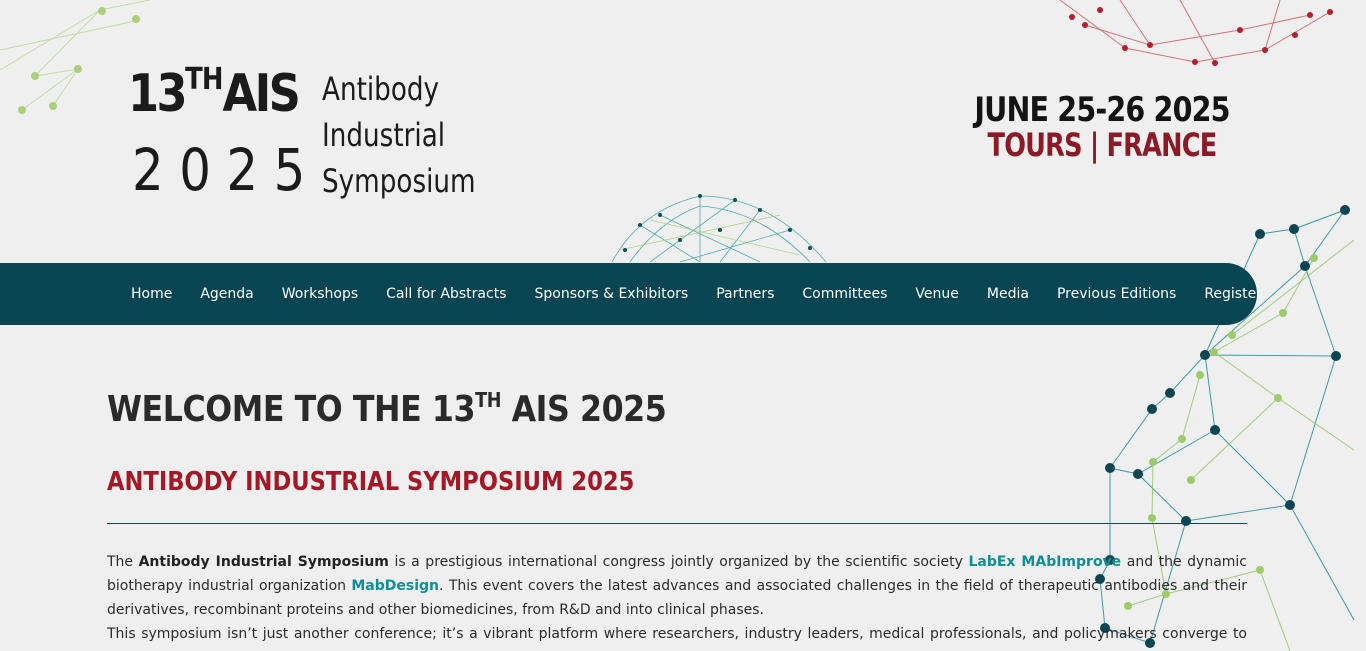 This screenshot has width=1366, height=651. What do you see at coordinates (1102, 145) in the screenshot?
I see `event-location: TOURS | FRANCE` at bounding box center [1102, 145].